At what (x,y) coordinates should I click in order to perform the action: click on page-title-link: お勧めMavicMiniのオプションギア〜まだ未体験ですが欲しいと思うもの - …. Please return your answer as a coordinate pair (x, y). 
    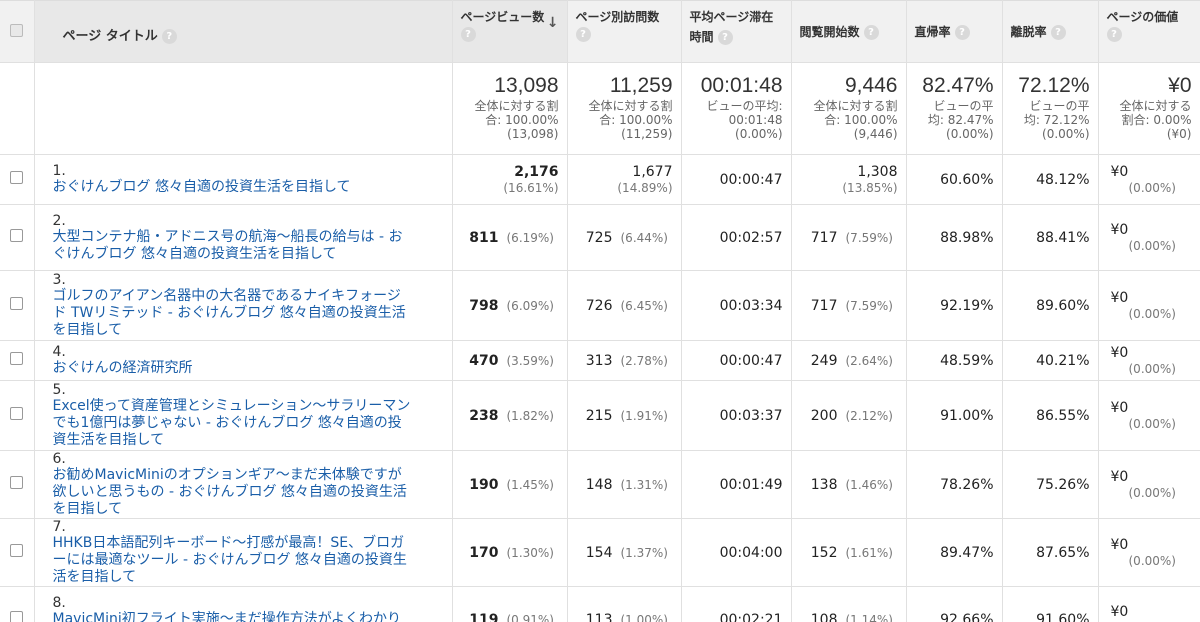
    Looking at the image, I should click on (234, 492).